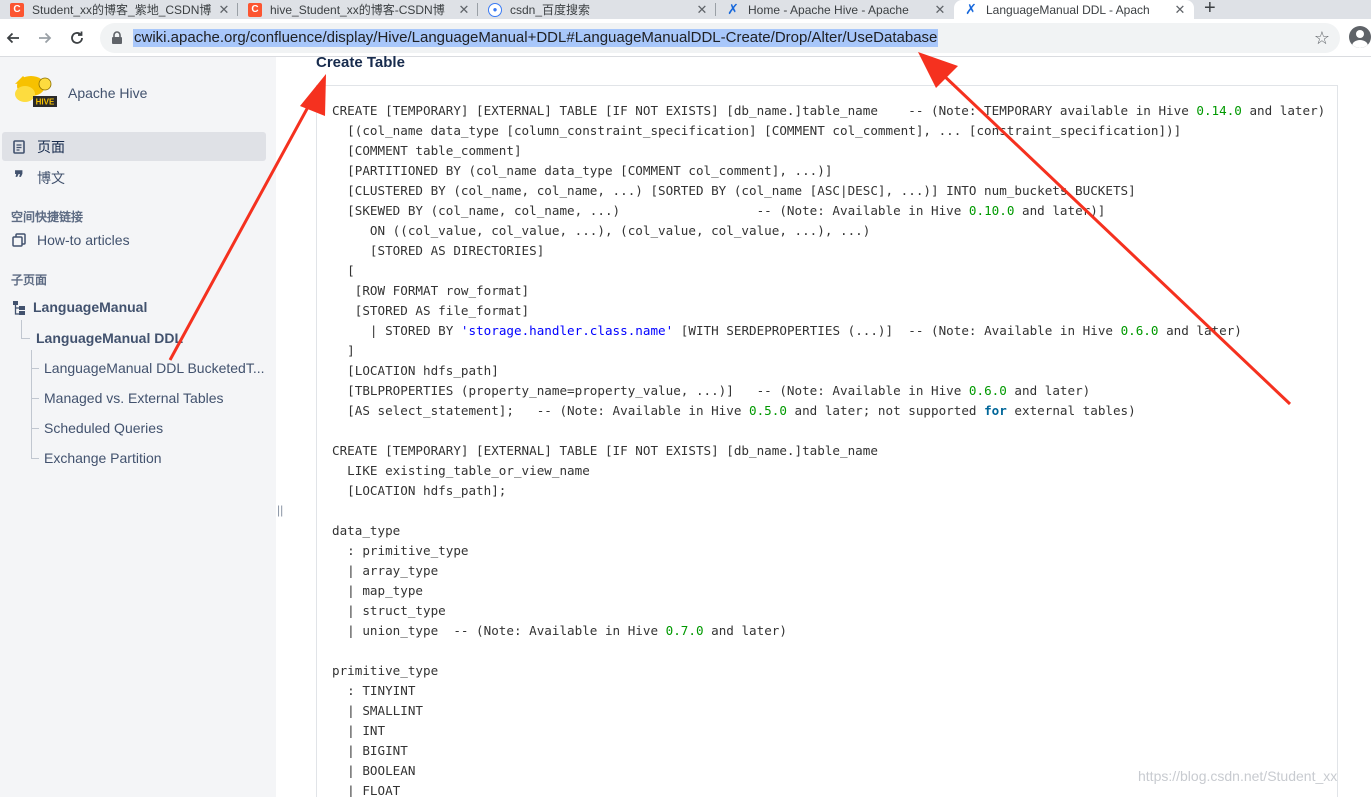  Describe the element at coordinates (427, 150) in the screenshot. I see `code-line: [COMMENT table_comment]` at that location.